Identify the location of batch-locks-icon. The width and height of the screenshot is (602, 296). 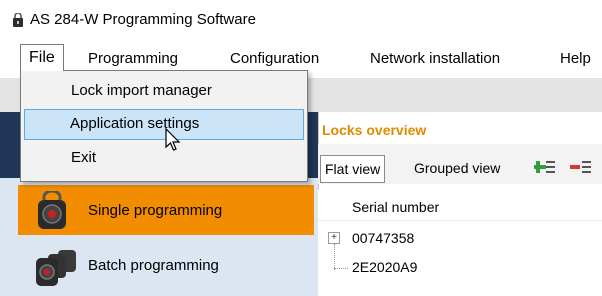
(56, 268).